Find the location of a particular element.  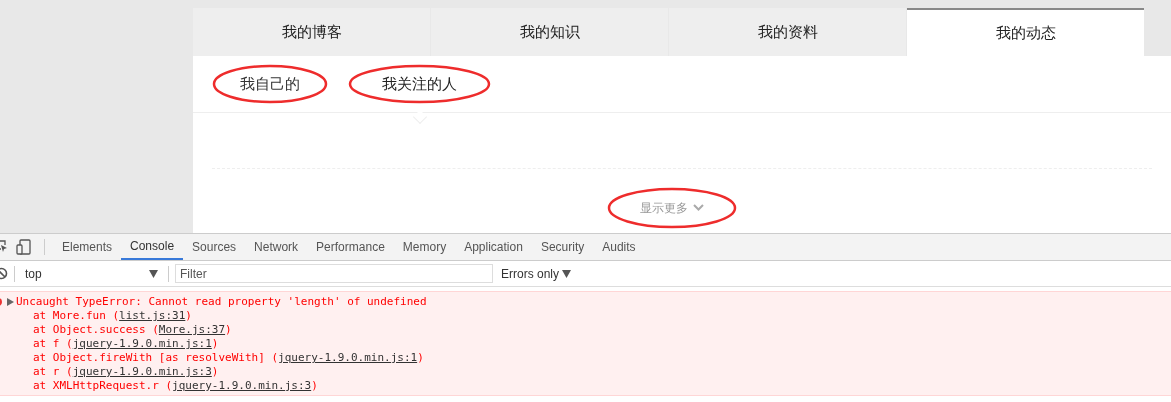

stack-frame-text: at f ( is located at coordinates (53, 344).